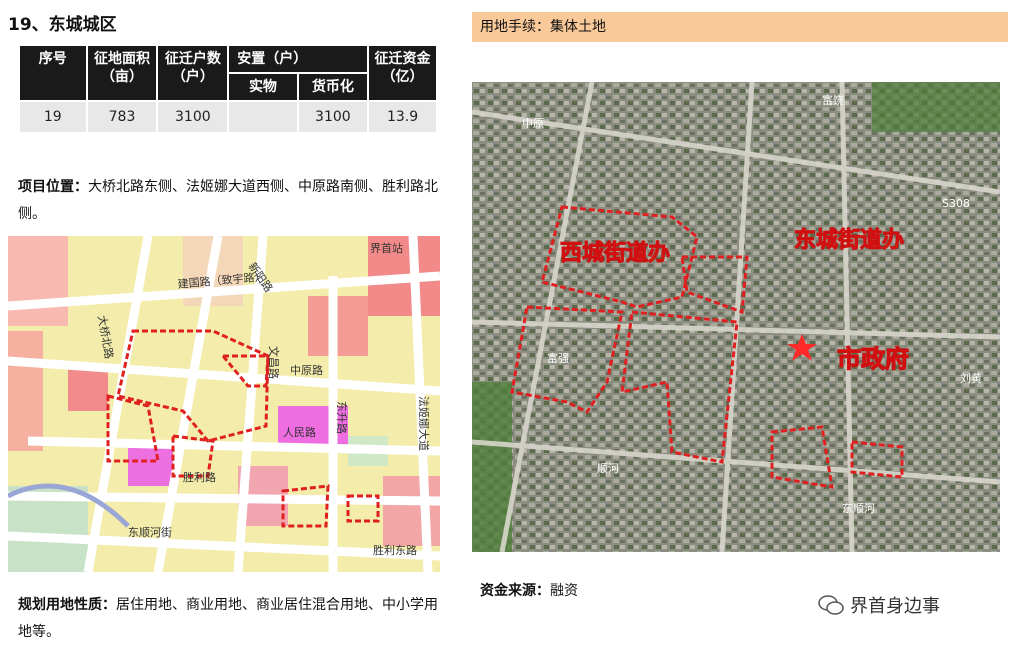  Describe the element at coordinates (895, 606) in the screenshot. I see `watermark-text: 界首身边事` at that location.